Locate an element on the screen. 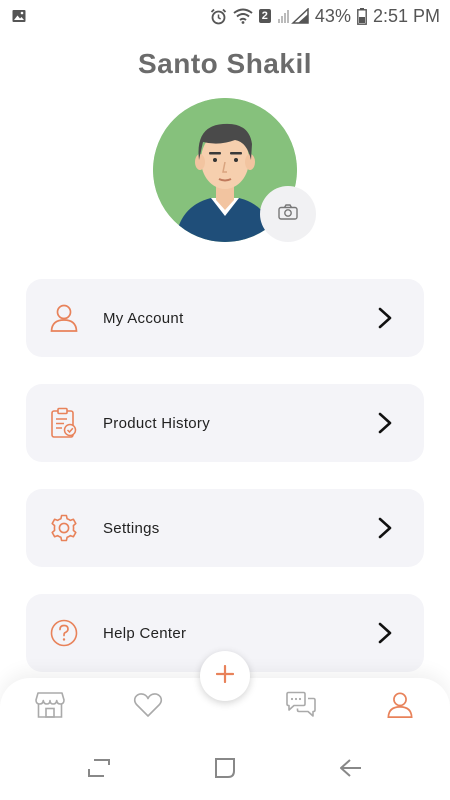 The height and width of the screenshot is (800, 450). heart-icon is located at coordinates (148, 707).